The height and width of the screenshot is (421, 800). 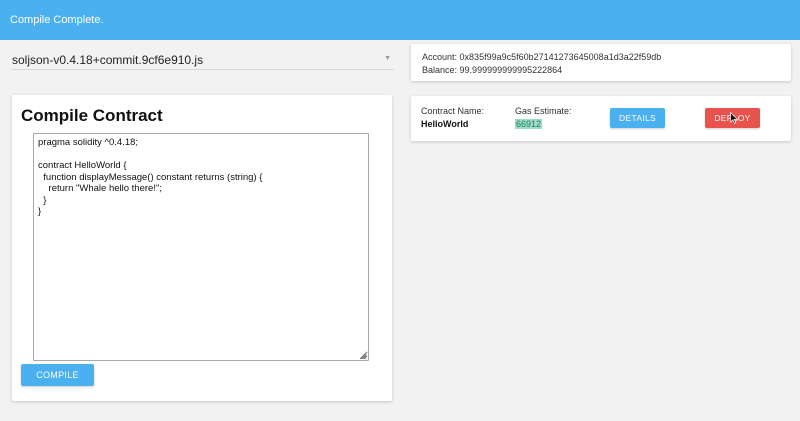 I want to click on status-message: Compile Complete., so click(x=57, y=20).